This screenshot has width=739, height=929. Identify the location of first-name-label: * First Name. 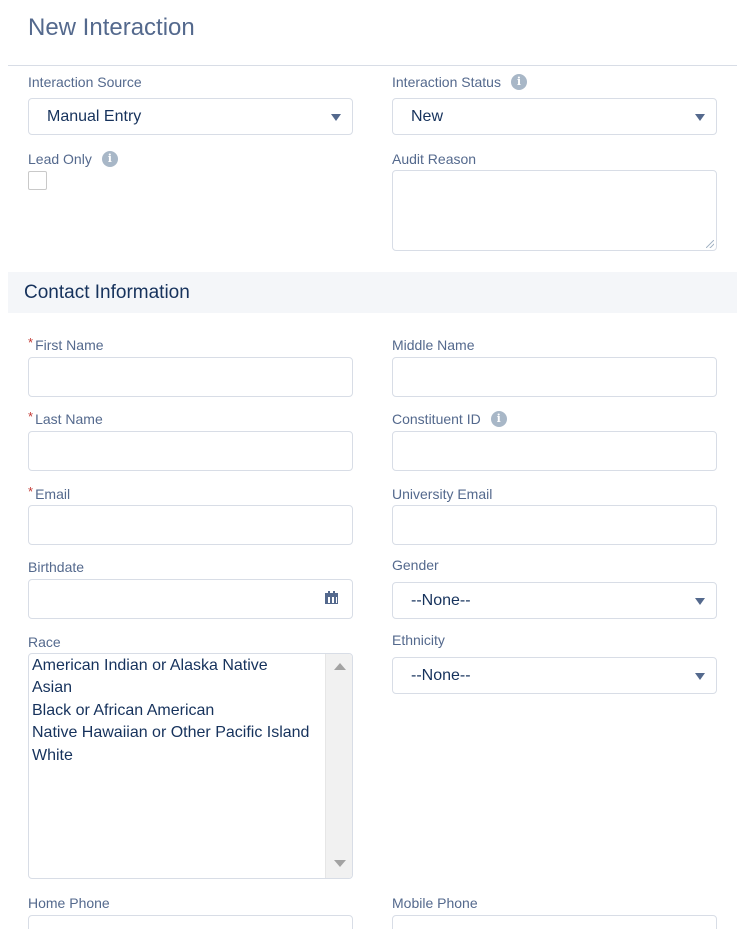
(66, 344).